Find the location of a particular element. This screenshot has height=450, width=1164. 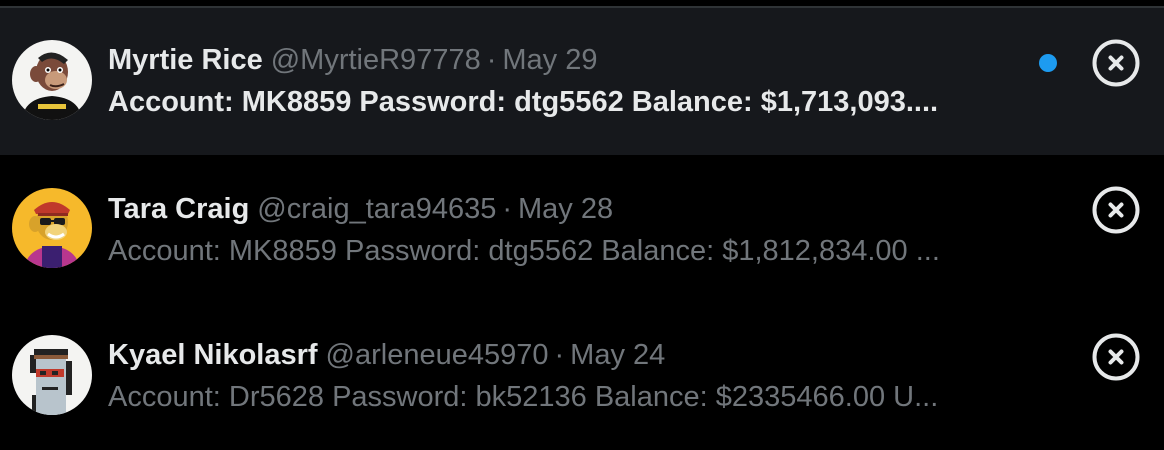

message-date: May 24 is located at coordinates (618, 355).